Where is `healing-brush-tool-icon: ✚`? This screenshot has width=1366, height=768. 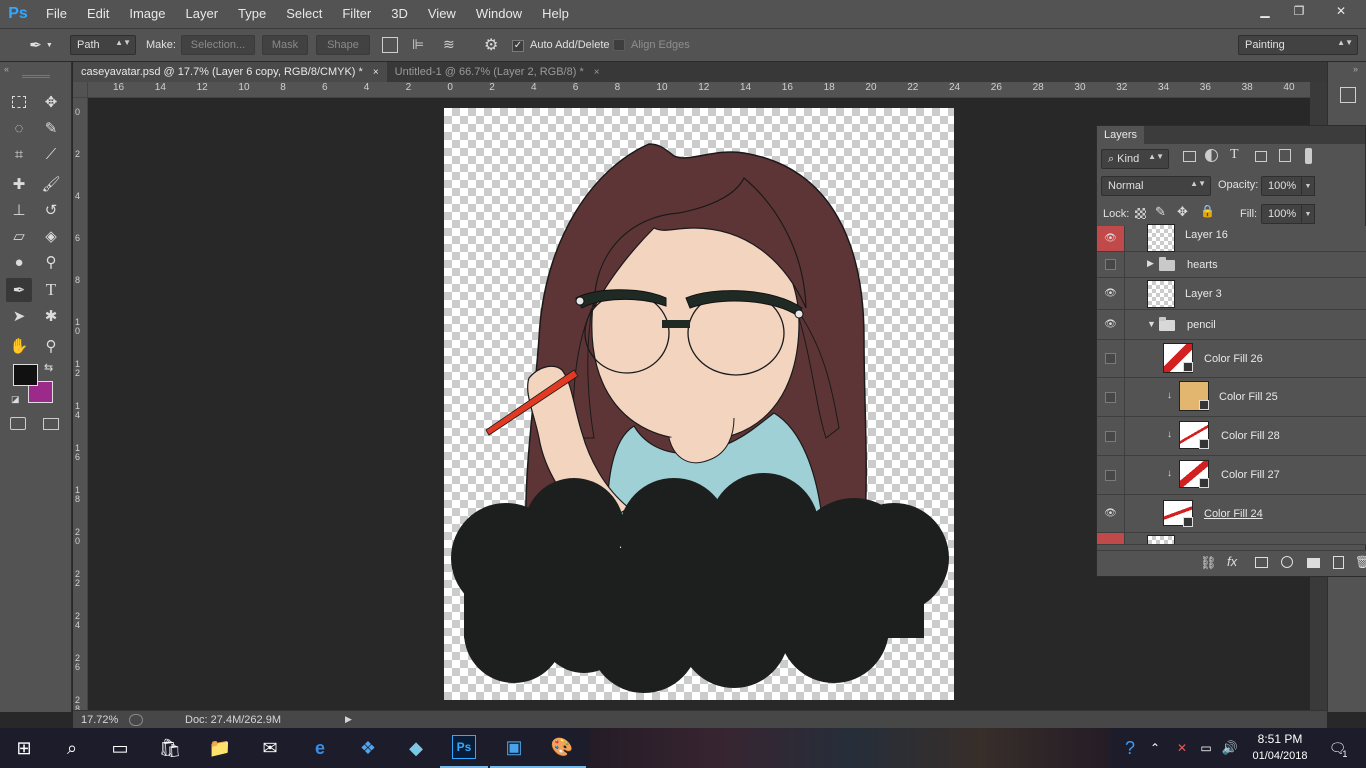 healing-brush-tool-icon: ✚ is located at coordinates (19, 184).